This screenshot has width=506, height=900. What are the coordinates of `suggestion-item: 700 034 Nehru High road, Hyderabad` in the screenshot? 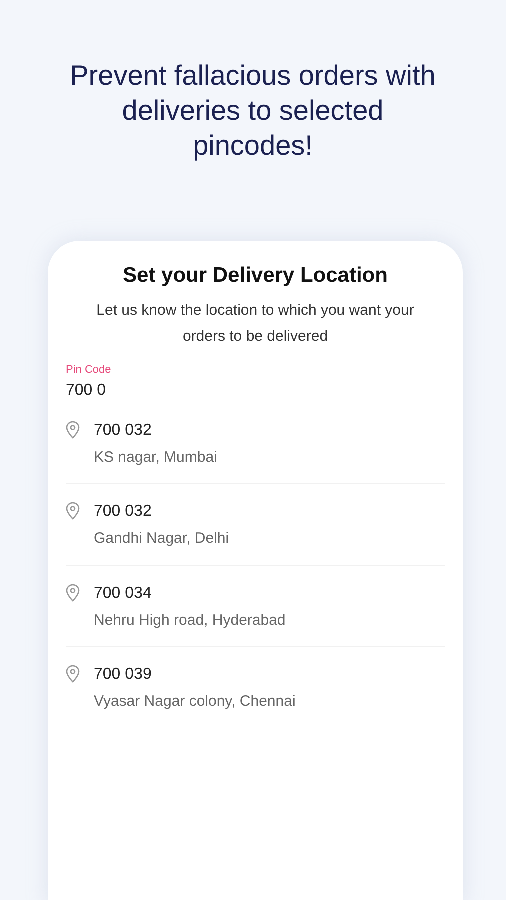 It's located at (255, 607).